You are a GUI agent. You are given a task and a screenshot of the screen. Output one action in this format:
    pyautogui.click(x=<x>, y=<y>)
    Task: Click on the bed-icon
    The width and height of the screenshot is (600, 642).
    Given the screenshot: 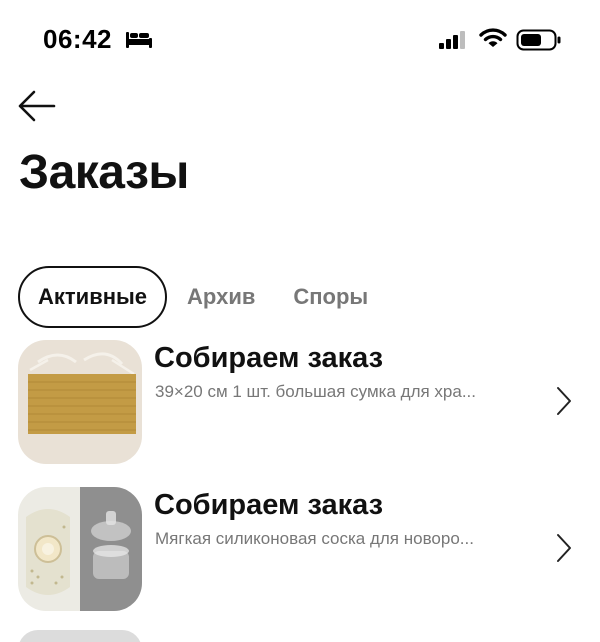 What is the action you would take?
    pyautogui.click(x=139, y=40)
    